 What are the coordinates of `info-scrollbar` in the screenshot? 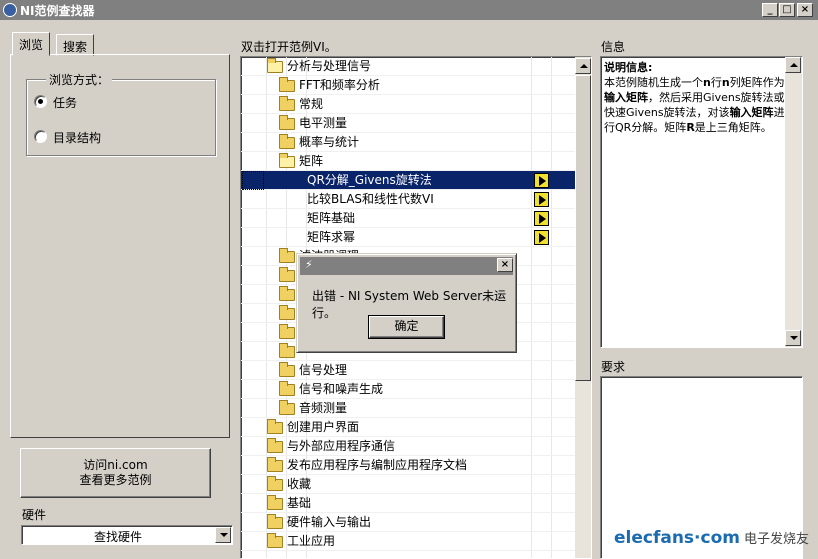 It's located at (793, 202).